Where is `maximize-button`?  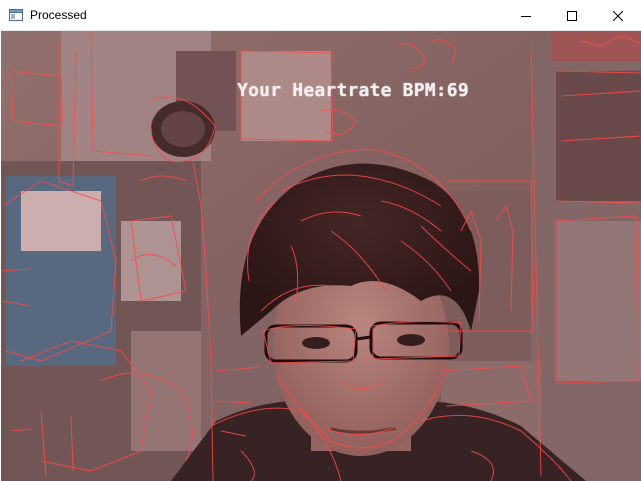 maximize-button is located at coordinates (572, 15).